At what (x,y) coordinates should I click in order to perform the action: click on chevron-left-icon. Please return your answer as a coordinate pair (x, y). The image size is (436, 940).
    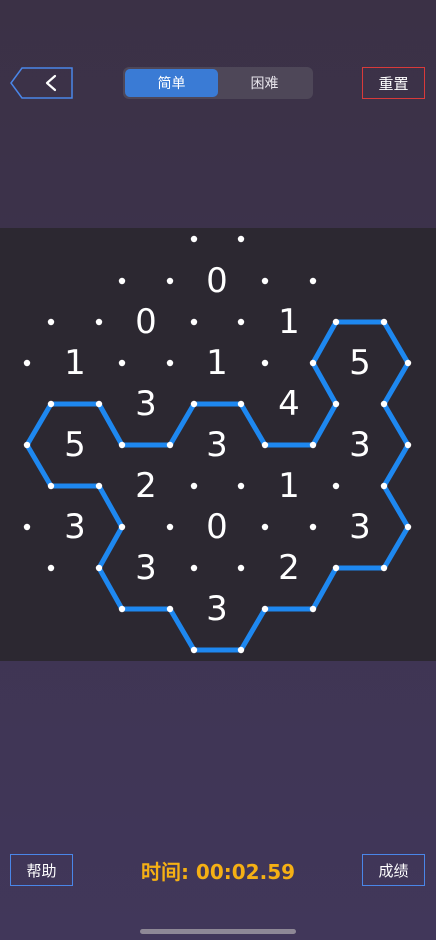
    Looking at the image, I should click on (41, 83).